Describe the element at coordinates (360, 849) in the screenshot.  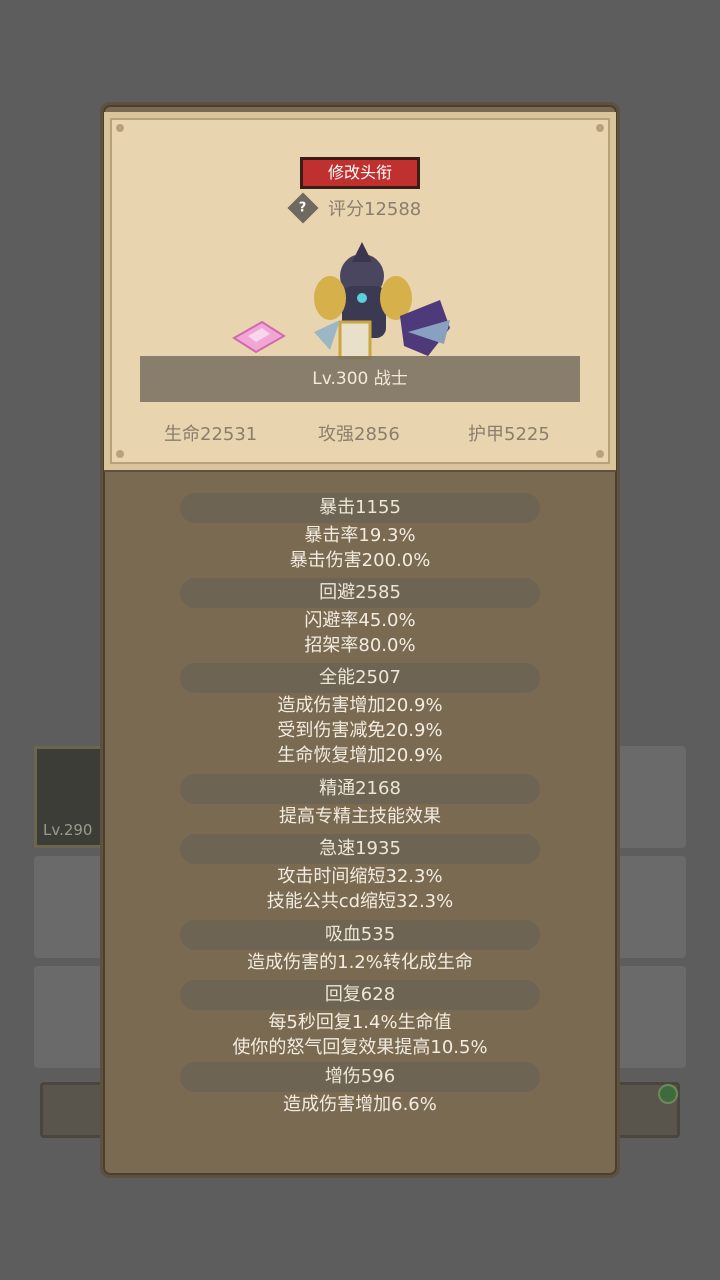
I see `attribute-header-haste: 急速1935` at that location.